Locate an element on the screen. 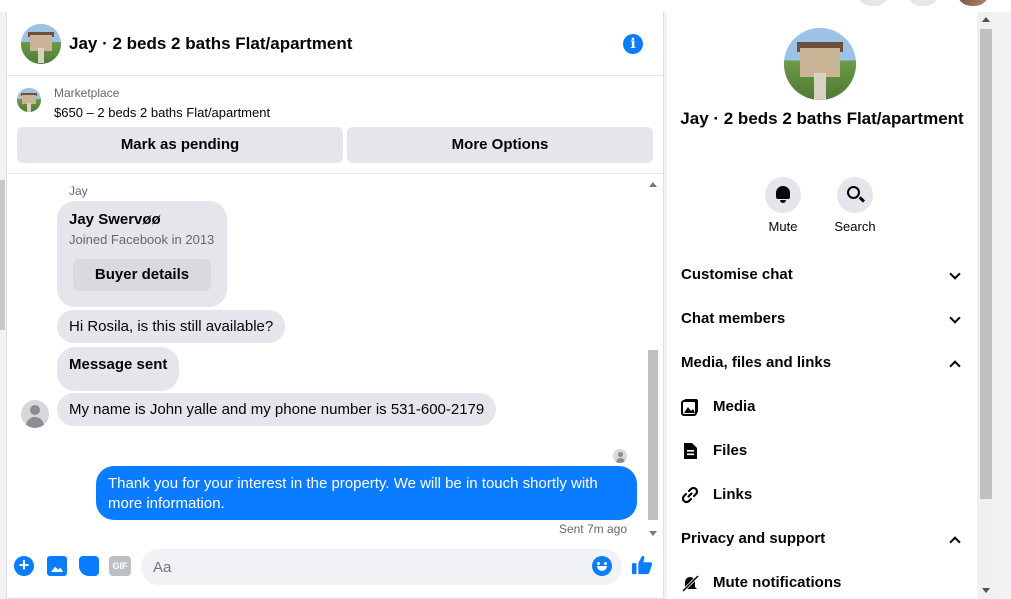  search-icon is located at coordinates (853, 192).